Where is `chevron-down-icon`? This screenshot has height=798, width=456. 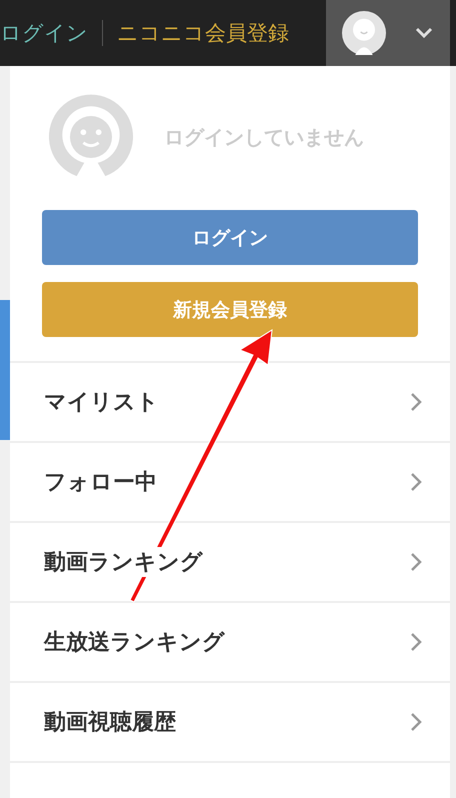 chevron-down-icon is located at coordinates (424, 33).